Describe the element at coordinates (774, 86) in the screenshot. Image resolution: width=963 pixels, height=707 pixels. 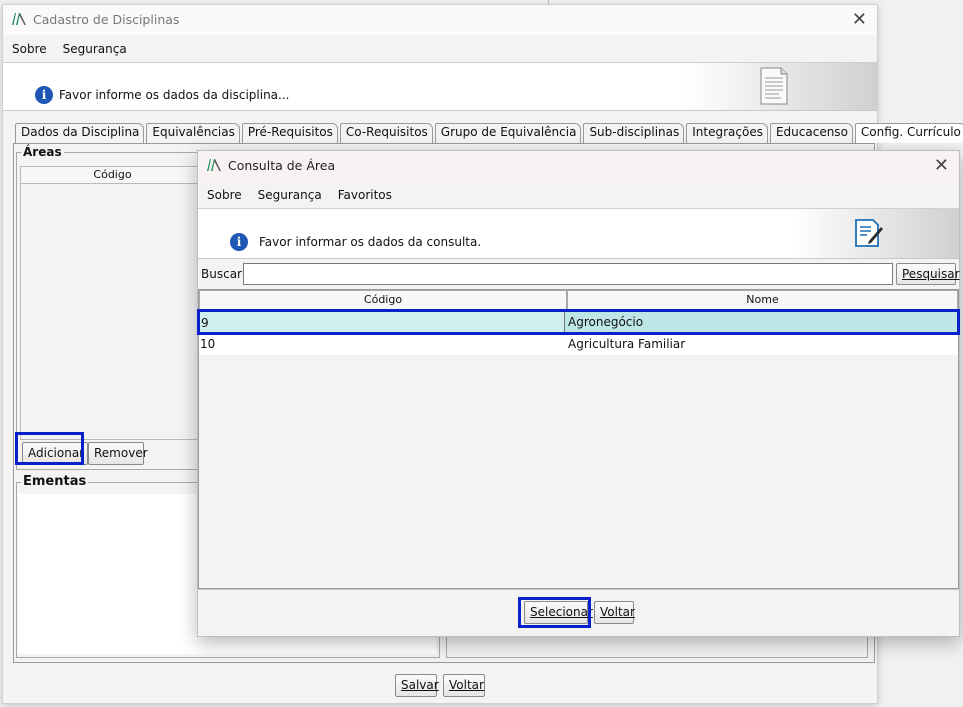
I see `document-icon` at that location.